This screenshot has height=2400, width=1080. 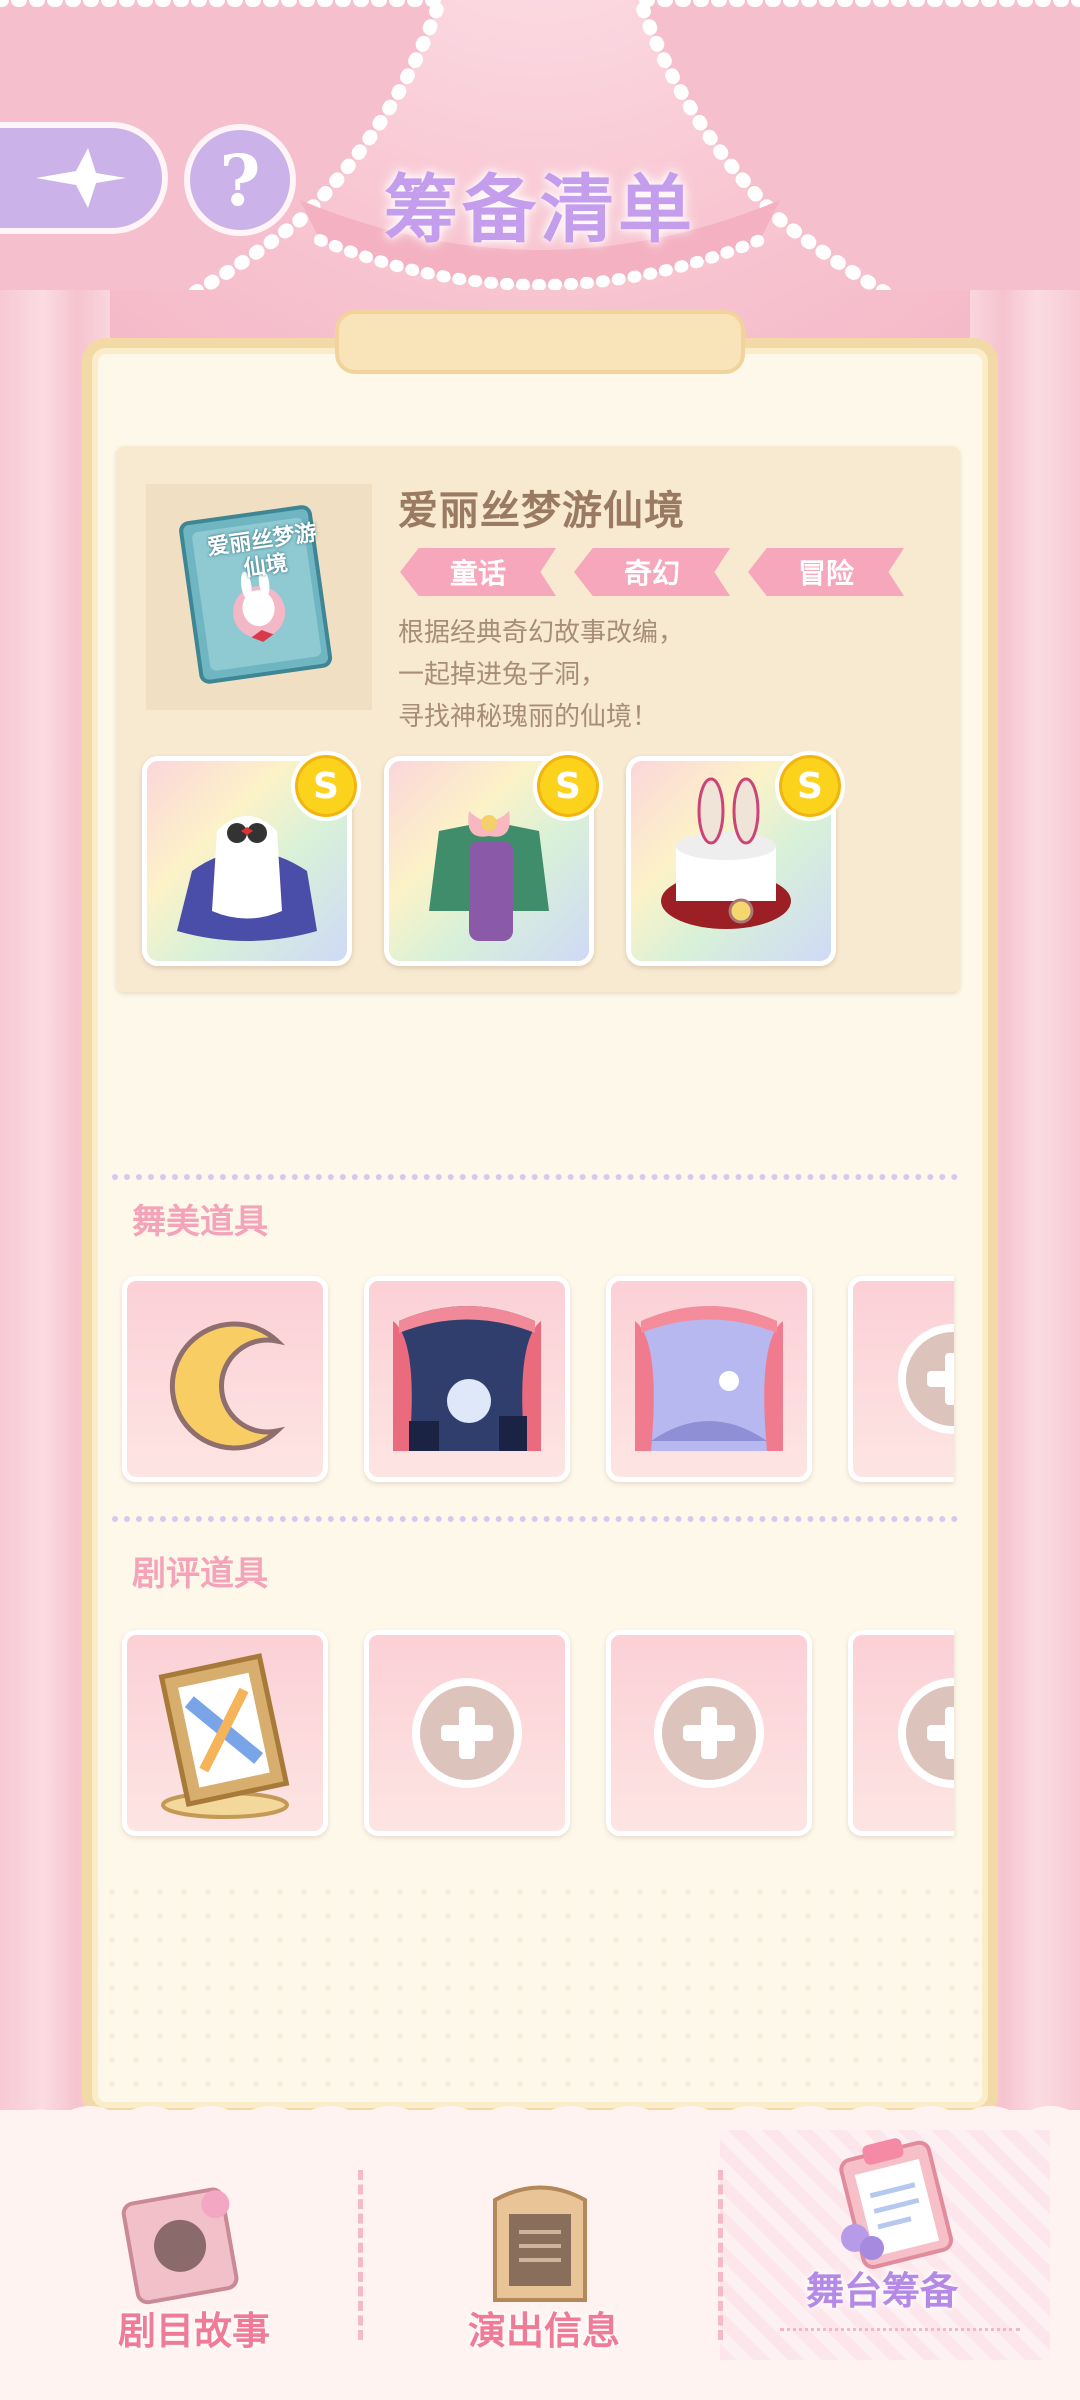 I want to click on tab-performance-info: 演出信息, so click(x=540, y=2275).